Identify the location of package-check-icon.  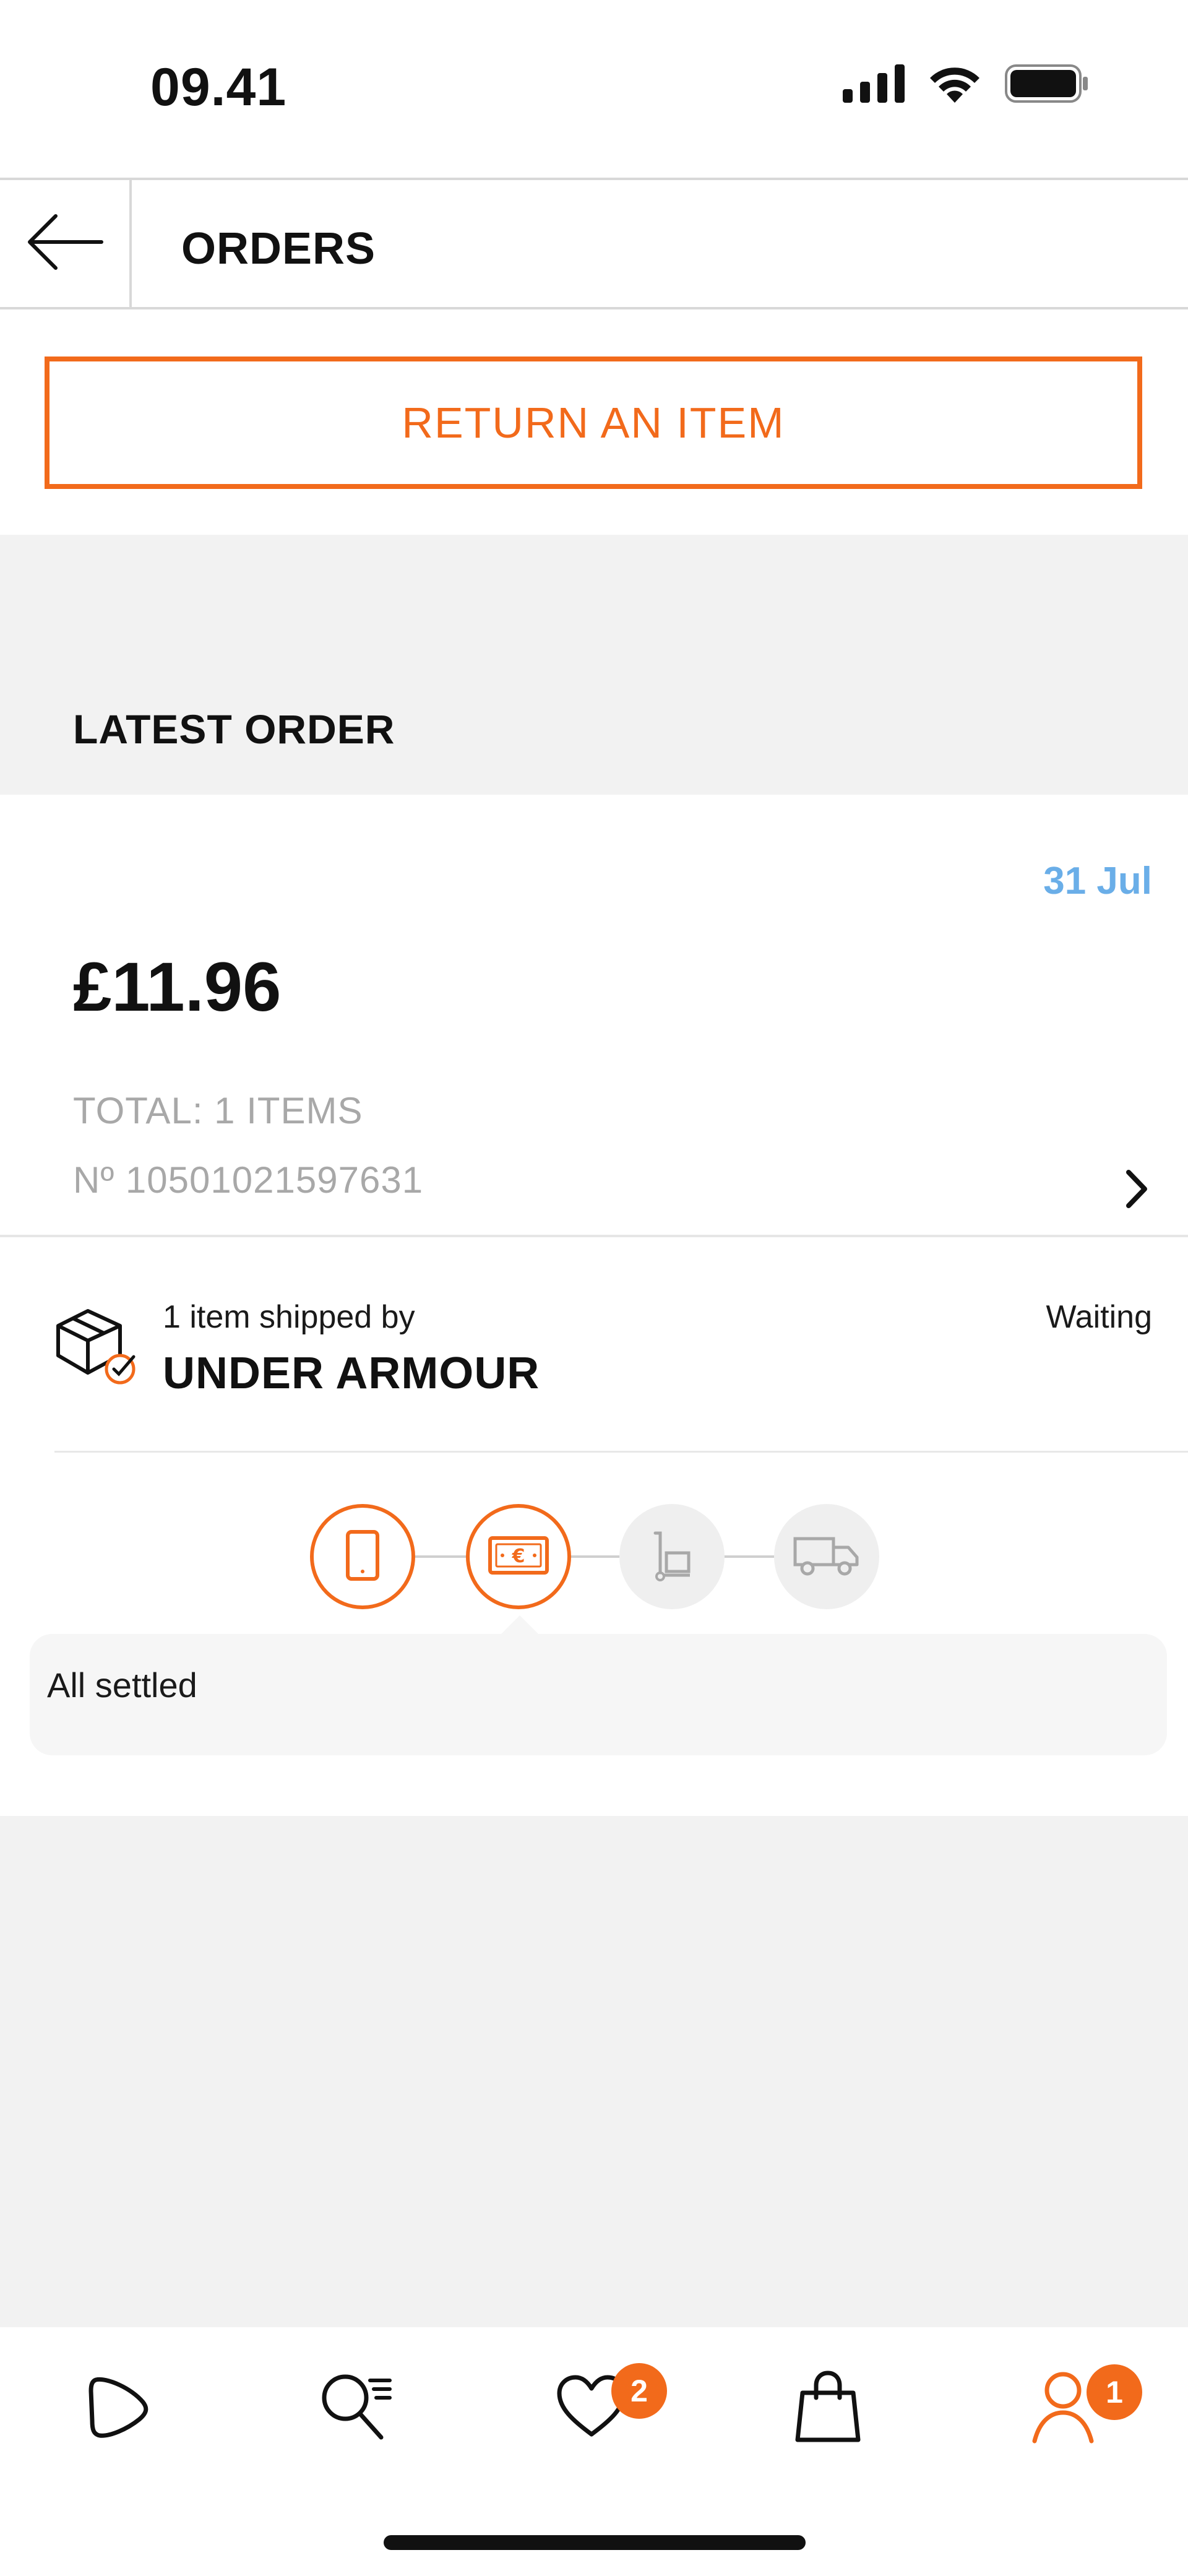
(96, 1346).